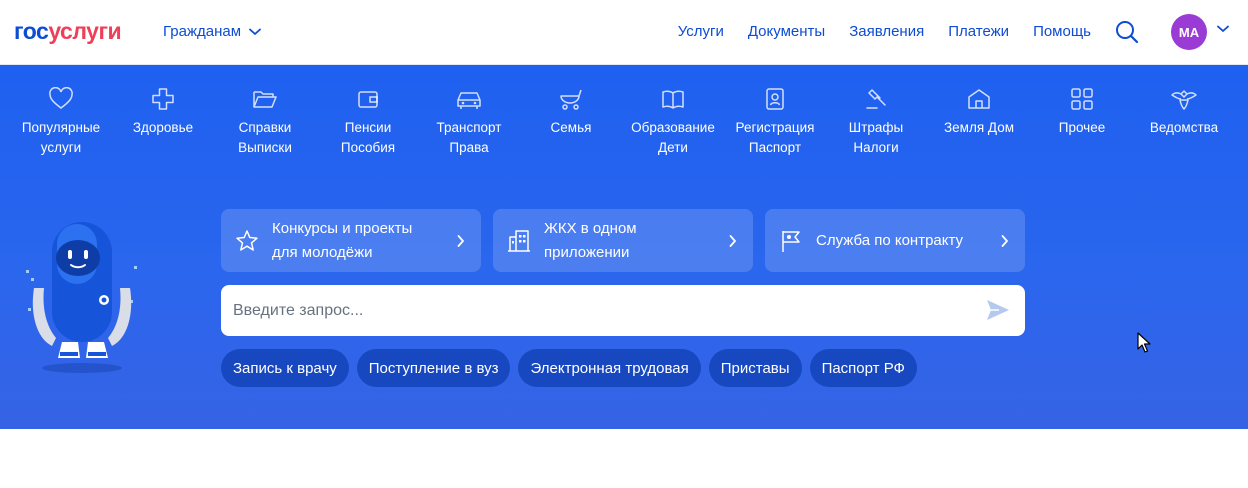 This screenshot has height=488, width=1248. Describe the element at coordinates (775, 127) in the screenshot. I see `category-label: Регистрация` at that location.